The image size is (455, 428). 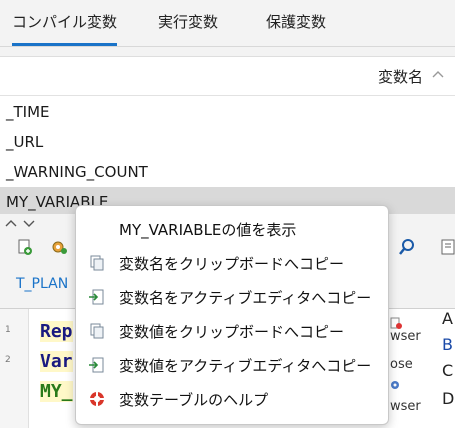 I want to click on column-header-variable-name: 変数名, so click(x=227, y=76).